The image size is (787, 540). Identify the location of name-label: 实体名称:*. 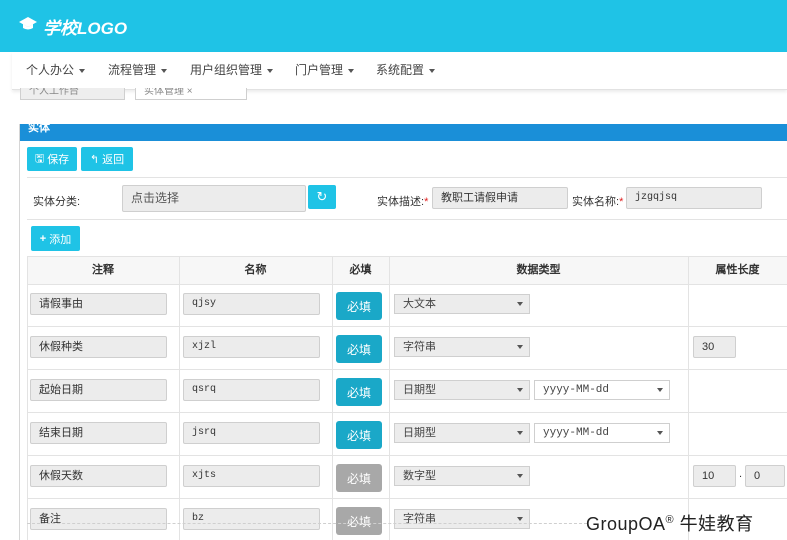
(597, 201).